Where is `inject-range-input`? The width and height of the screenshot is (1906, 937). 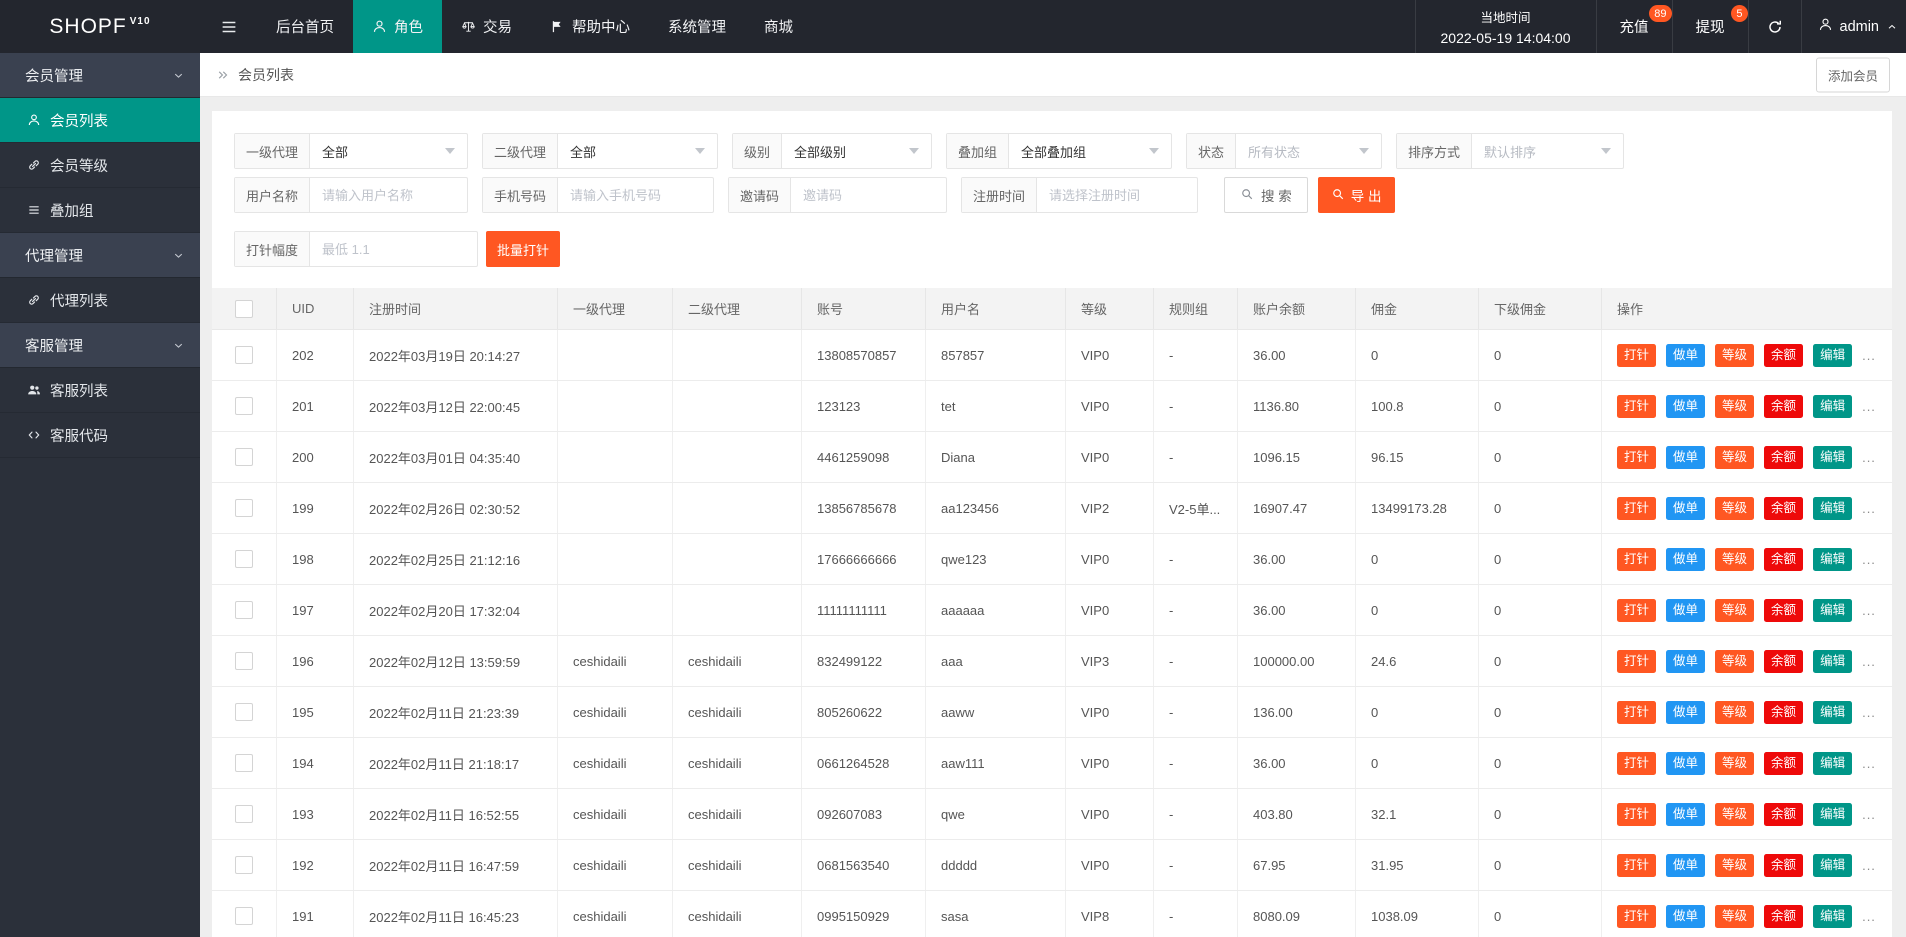
inject-range-input is located at coordinates (393, 249).